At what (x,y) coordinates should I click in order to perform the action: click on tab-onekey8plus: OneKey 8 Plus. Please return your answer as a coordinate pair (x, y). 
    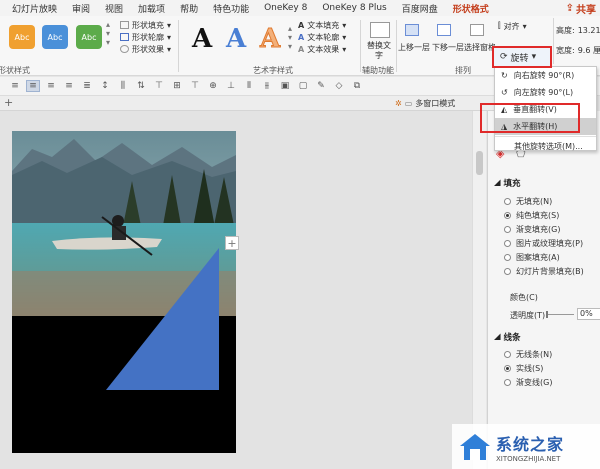
    Looking at the image, I should click on (354, 8).